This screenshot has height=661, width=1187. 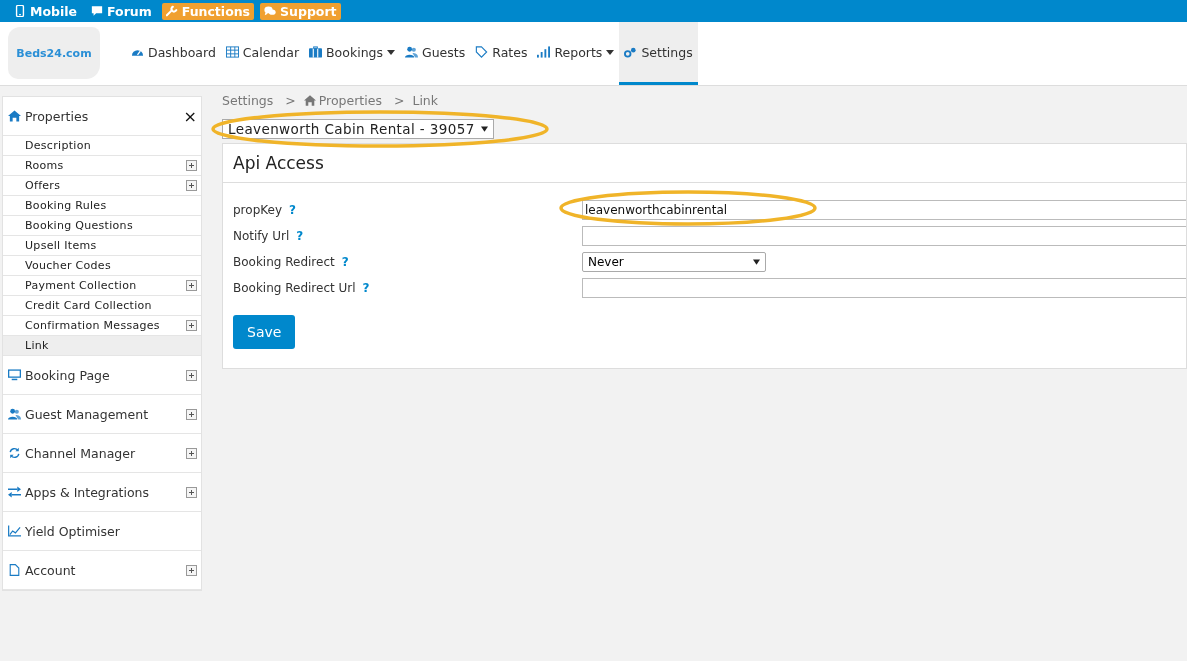 I want to click on top-bar-link: Forum, so click(x=121, y=11).